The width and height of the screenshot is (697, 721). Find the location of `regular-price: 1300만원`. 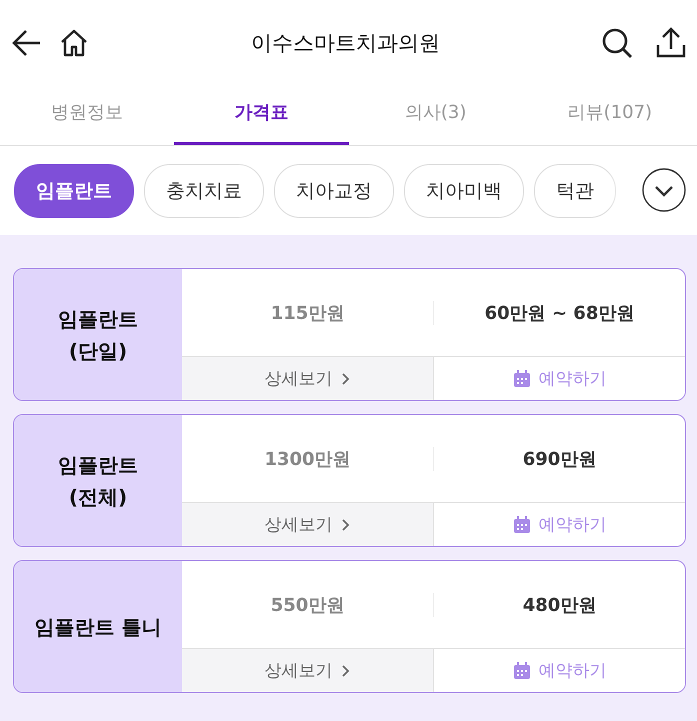

regular-price: 1300만원 is located at coordinates (308, 458).